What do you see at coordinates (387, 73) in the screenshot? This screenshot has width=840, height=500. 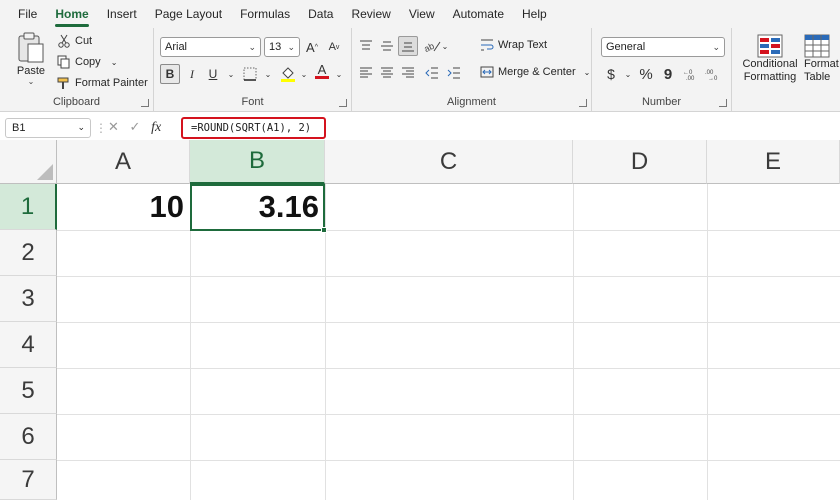 I see `align-center-button` at bounding box center [387, 73].